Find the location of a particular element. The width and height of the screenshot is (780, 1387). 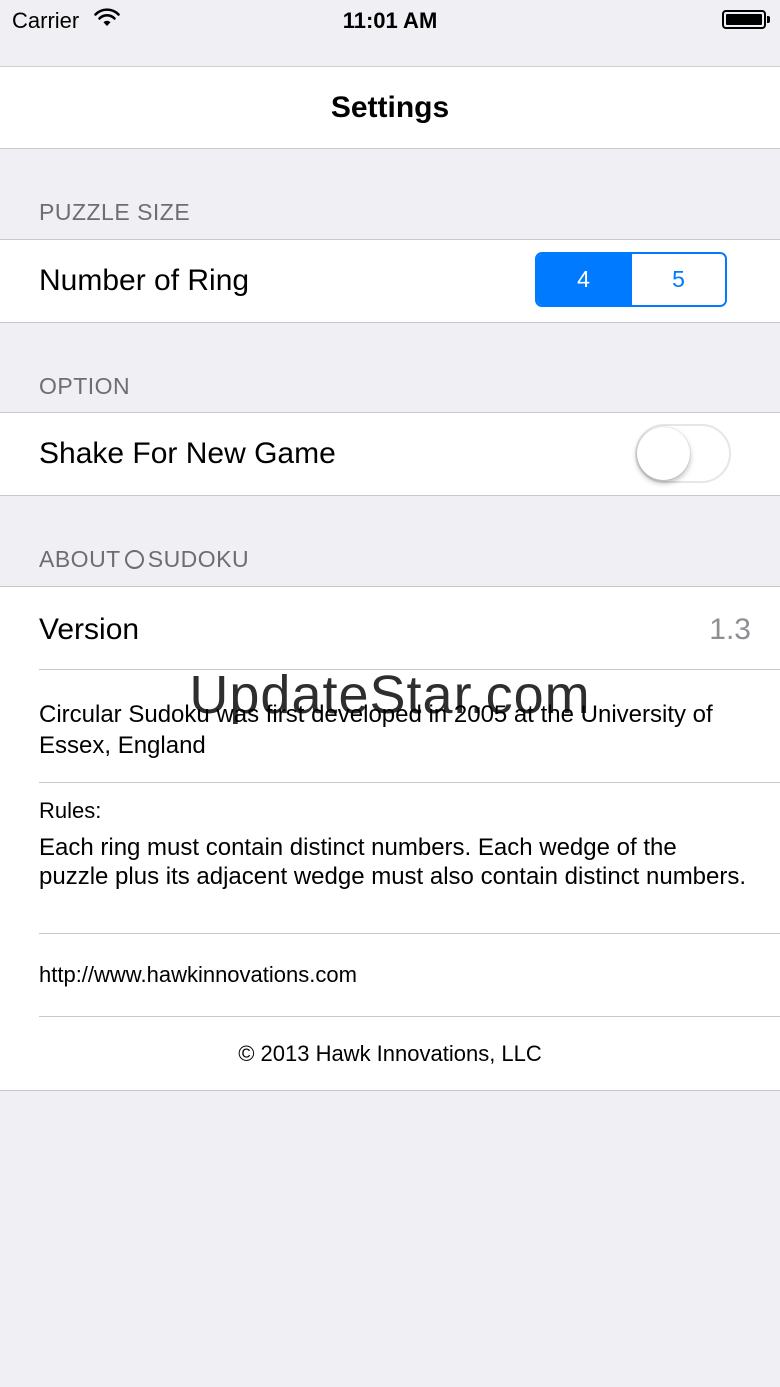

ring-count-label: Number of Ring is located at coordinates (144, 280).